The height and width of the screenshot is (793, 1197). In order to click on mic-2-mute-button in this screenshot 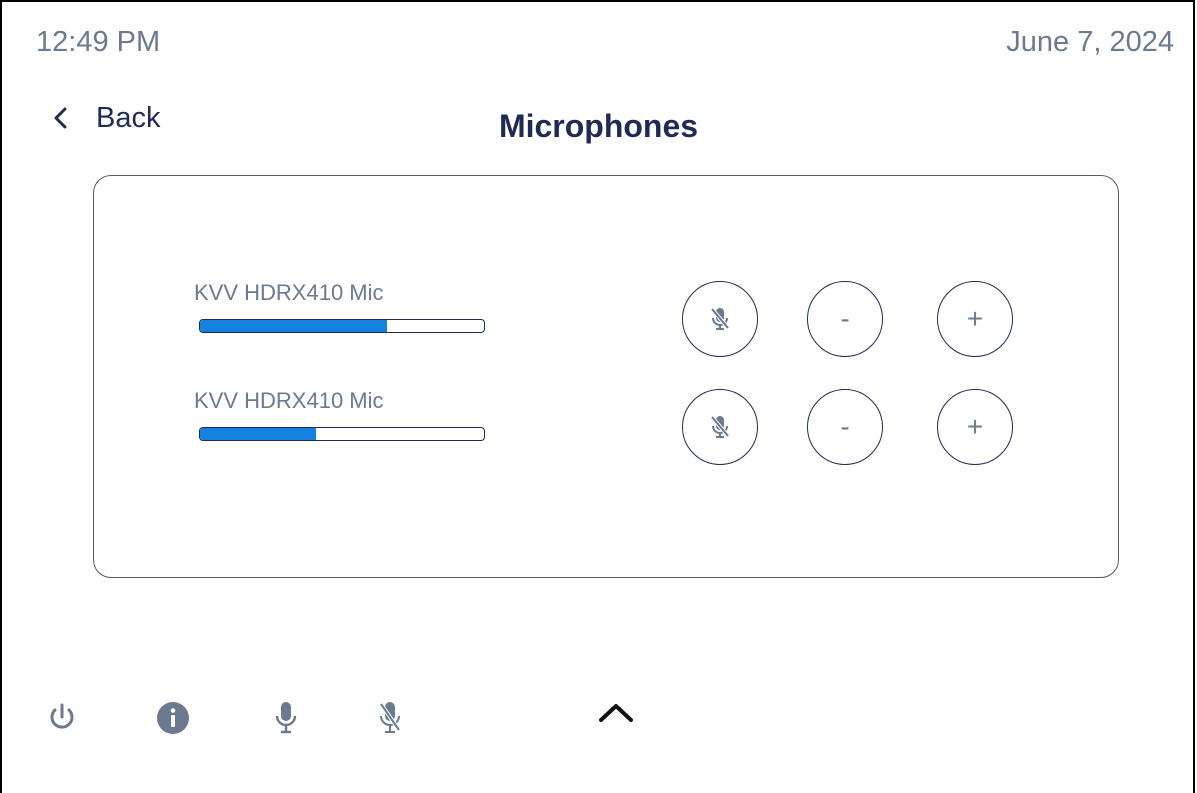, I will do `click(720, 427)`.